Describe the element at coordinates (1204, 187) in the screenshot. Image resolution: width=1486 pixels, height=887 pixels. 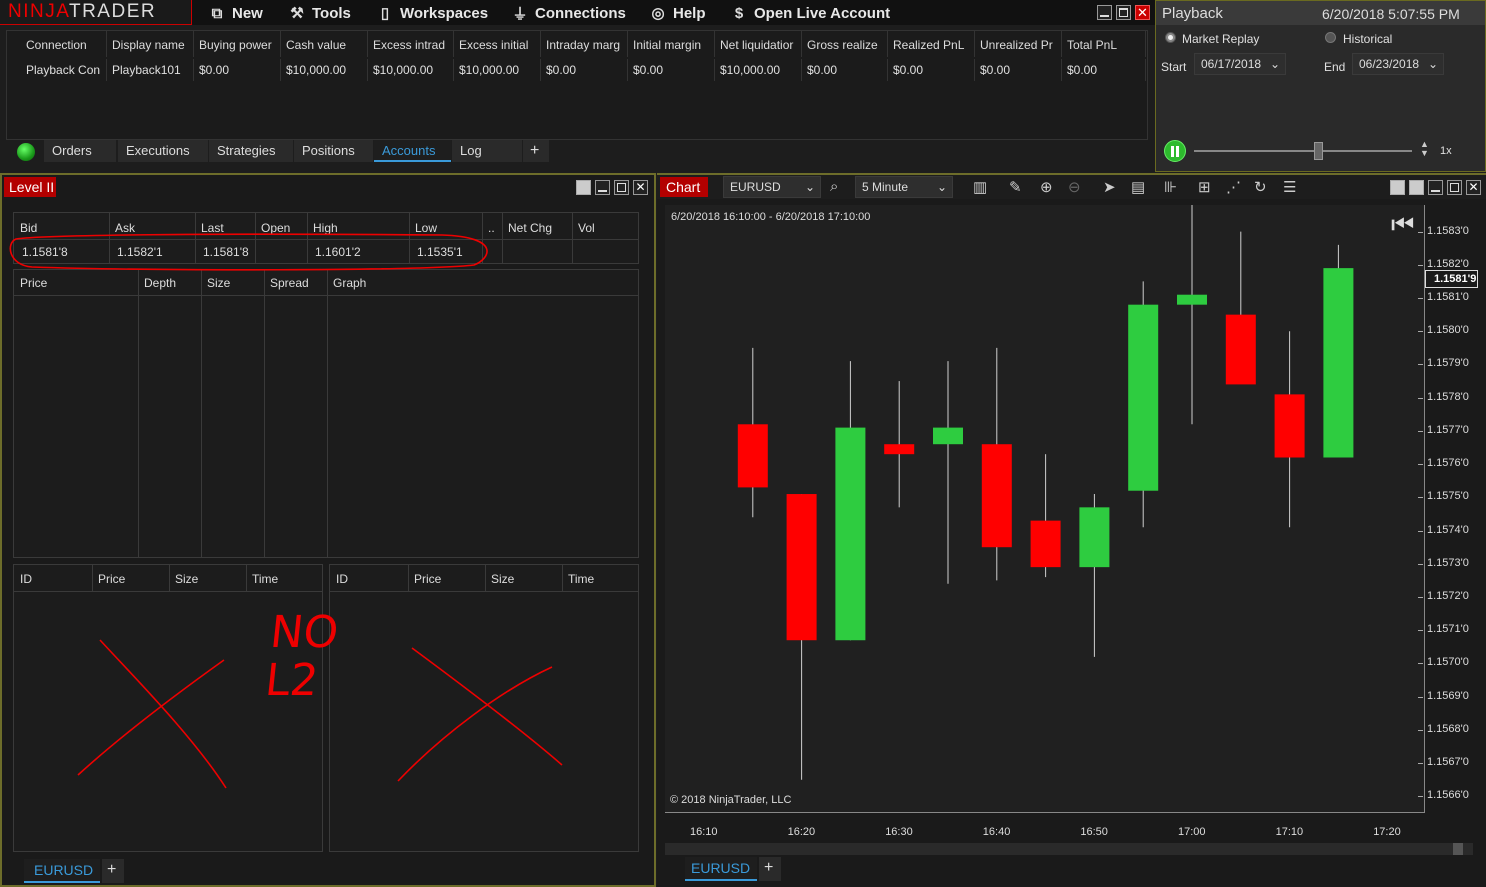
I see `indicators-icon: ⊞` at that location.